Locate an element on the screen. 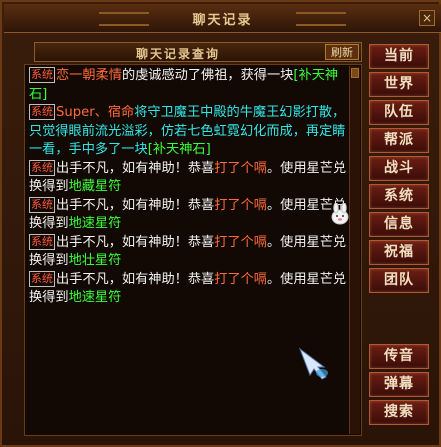 Image resolution: width=441 pixels, height=447 pixels. title-ornament-right is located at coordinates (321, 19).